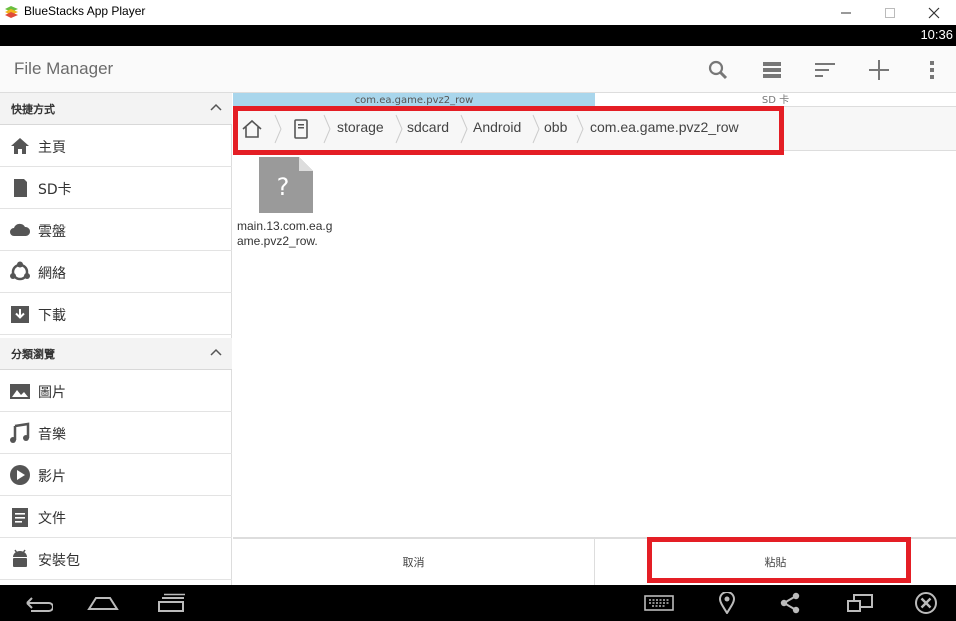 This screenshot has height=621, width=956. What do you see at coordinates (775, 100) in the screenshot?
I see `tab-sd-card: SD 卡` at bounding box center [775, 100].